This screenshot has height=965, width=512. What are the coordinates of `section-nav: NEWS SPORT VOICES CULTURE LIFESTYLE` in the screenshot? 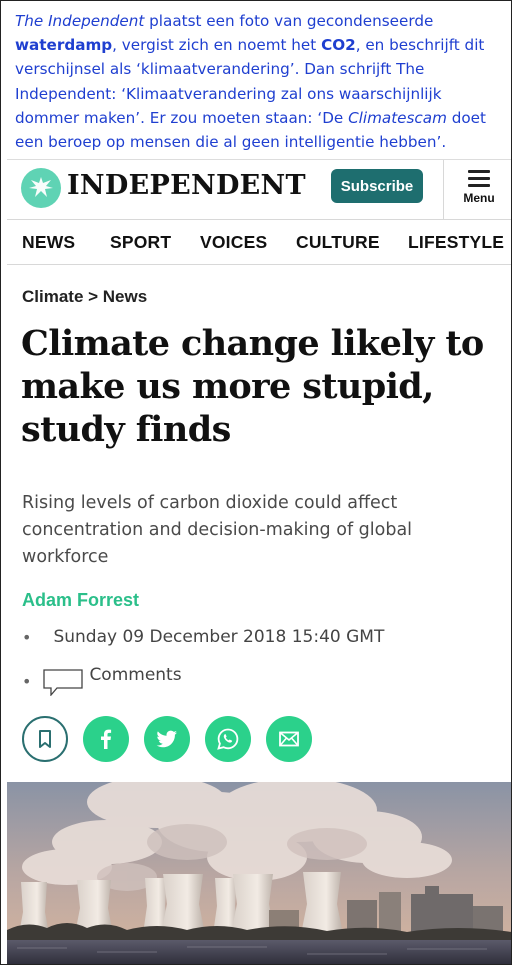 It's located at (259, 242).